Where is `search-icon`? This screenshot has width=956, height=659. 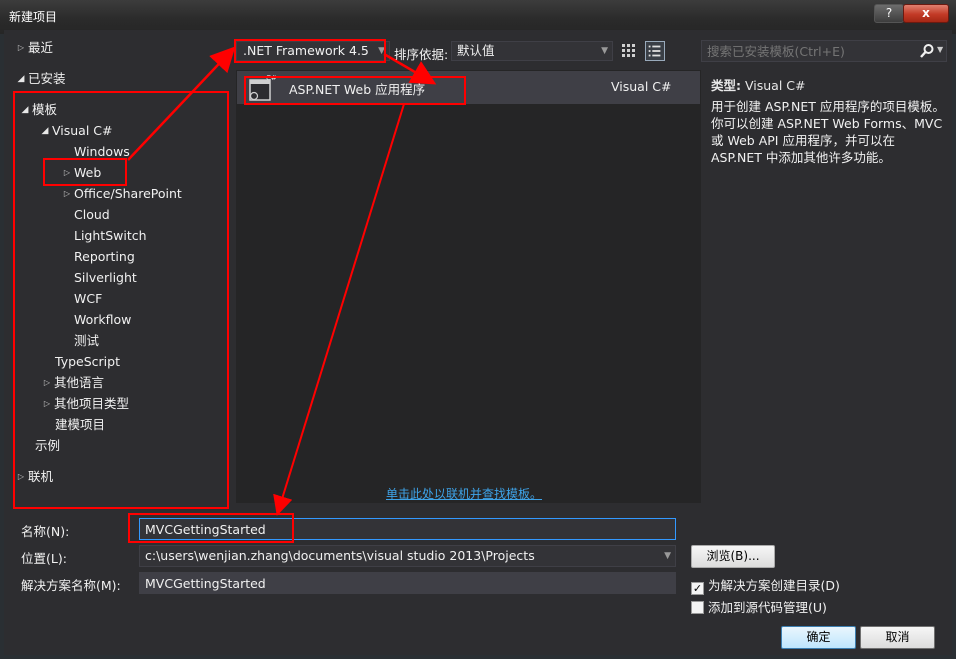
search-icon is located at coordinates (927, 51).